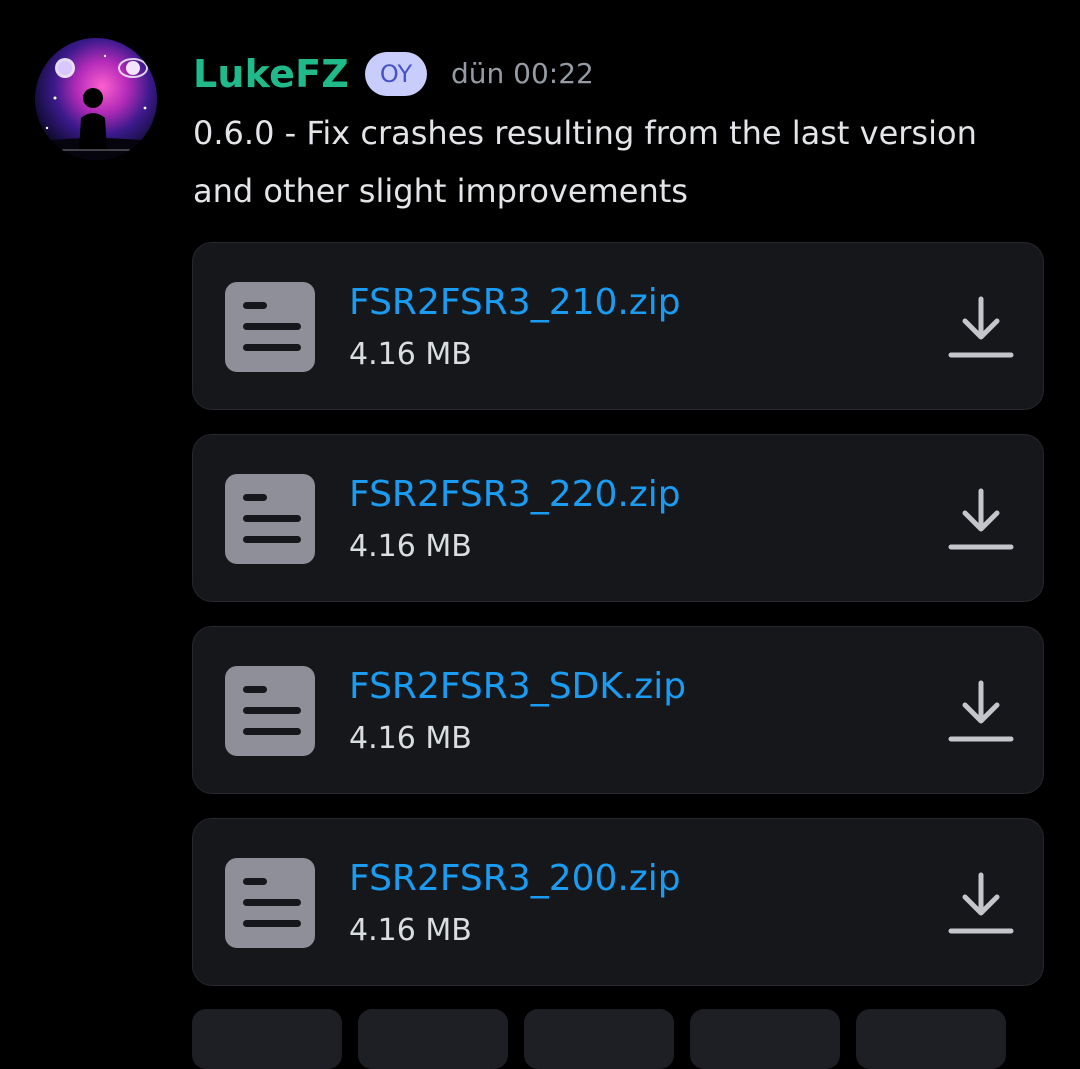 The image size is (1080, 1069). What do you see at coordinates (515, 303) in the screenshot?
I see `file-name-link: FSR2FSR3_210.zip` at bounding box center [515, 303].